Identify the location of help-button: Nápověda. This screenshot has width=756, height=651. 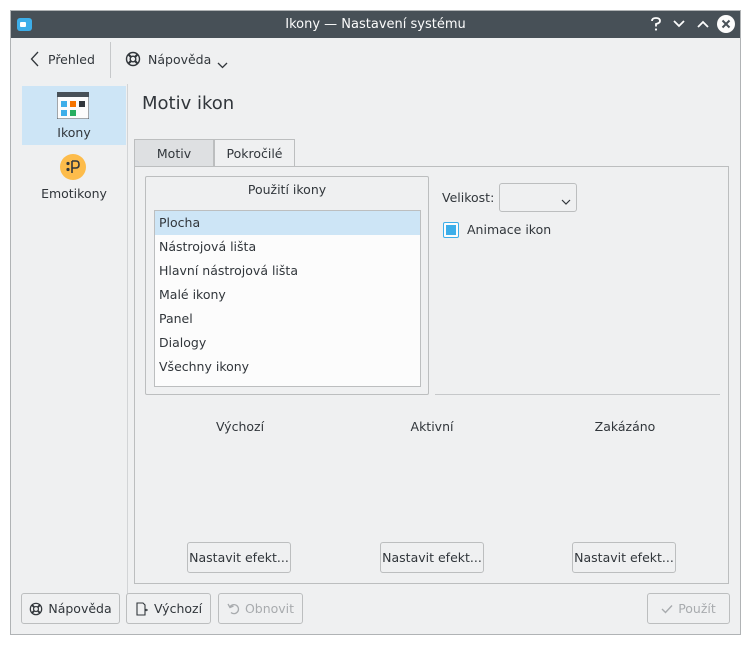
(70, 608).